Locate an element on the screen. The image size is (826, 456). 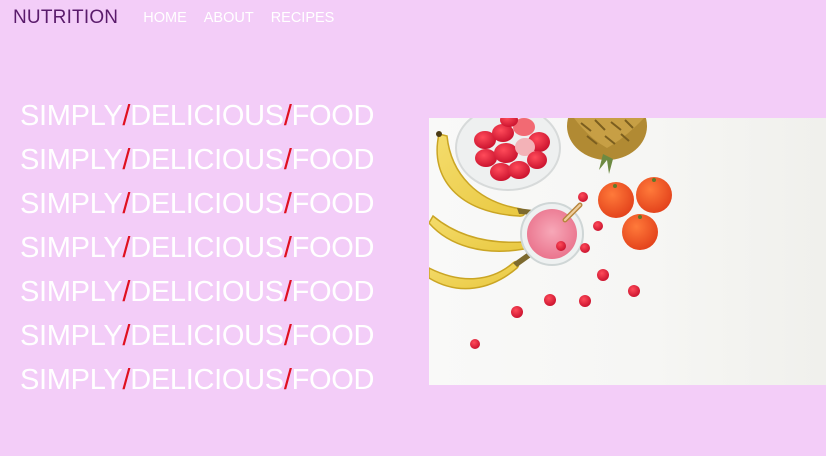
smoothie-glass is located at coordinates (552, 234).